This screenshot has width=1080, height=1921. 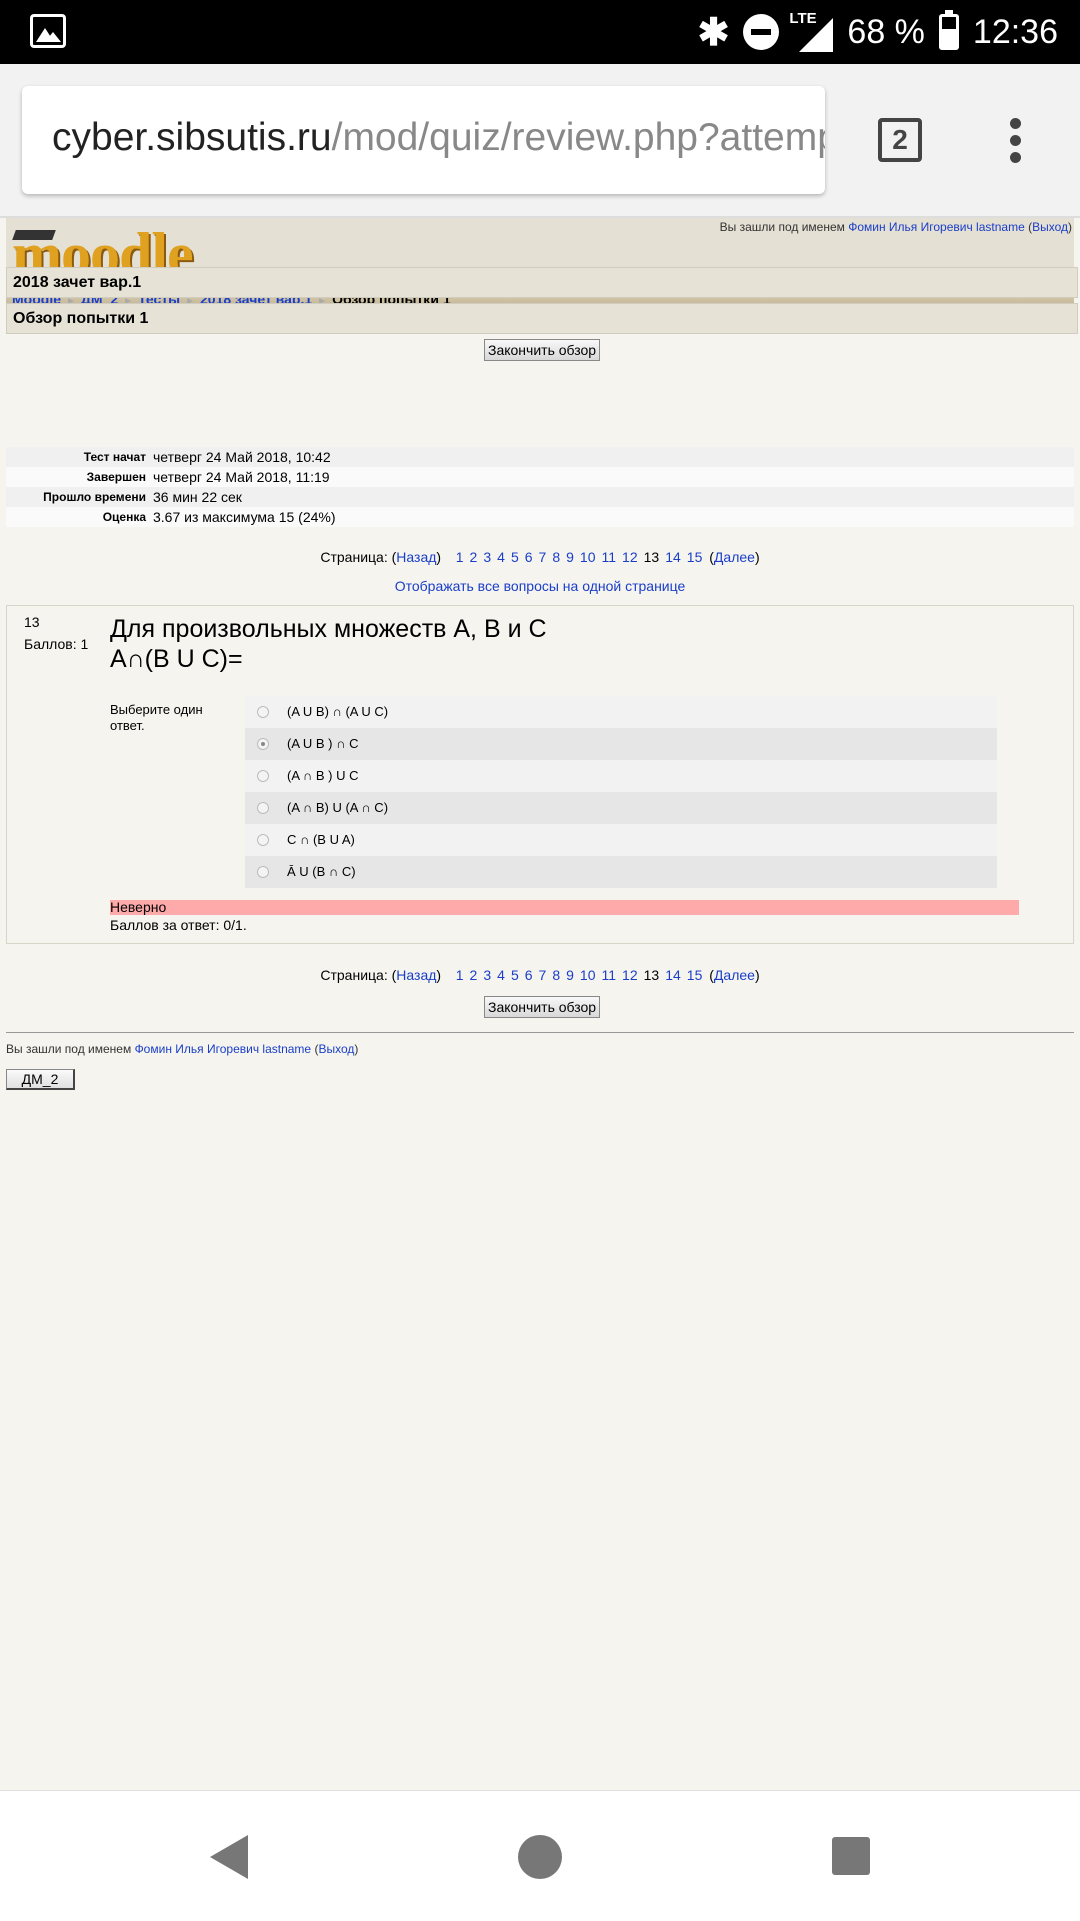 What do you see at coordinates (621, 872) in the screenshot?
I see `answer-option: Ā U (B ∩ C)` at bounding box center [621, 872].